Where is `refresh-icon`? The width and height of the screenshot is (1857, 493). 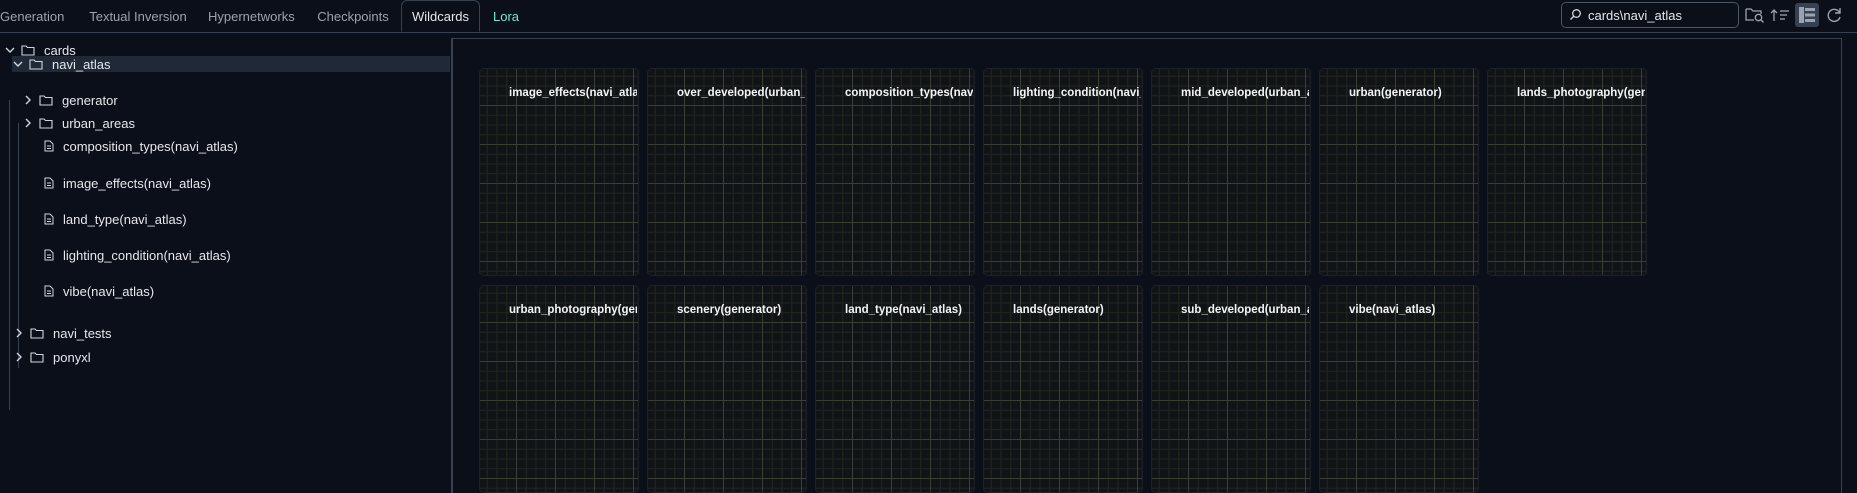 refresh-icon is located at coordinates (1834, 15).